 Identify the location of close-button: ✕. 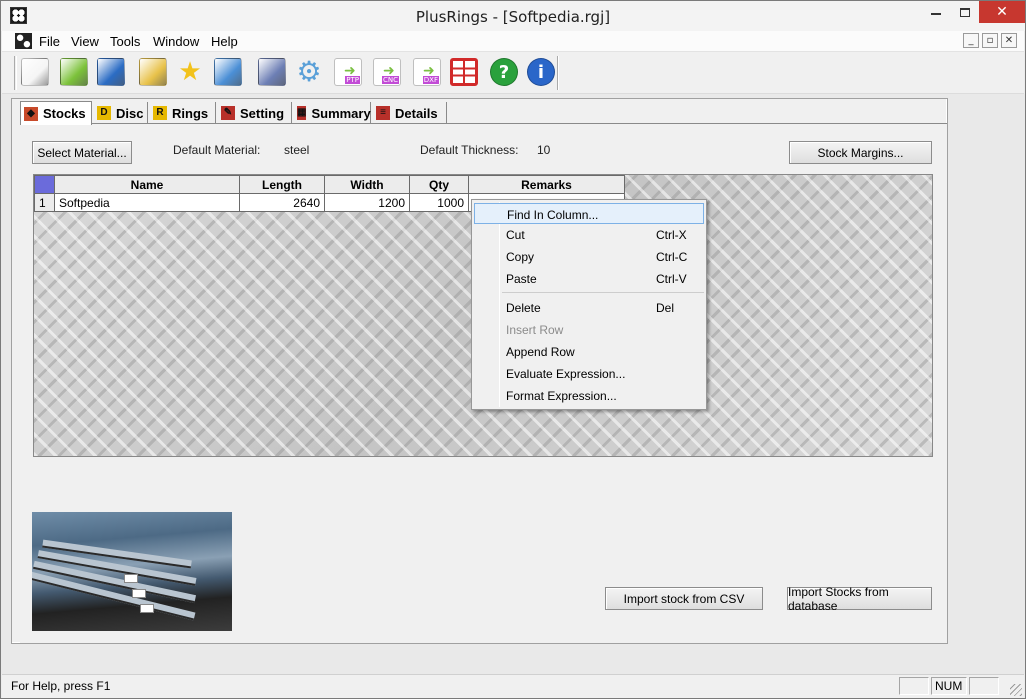
(1002, 12).